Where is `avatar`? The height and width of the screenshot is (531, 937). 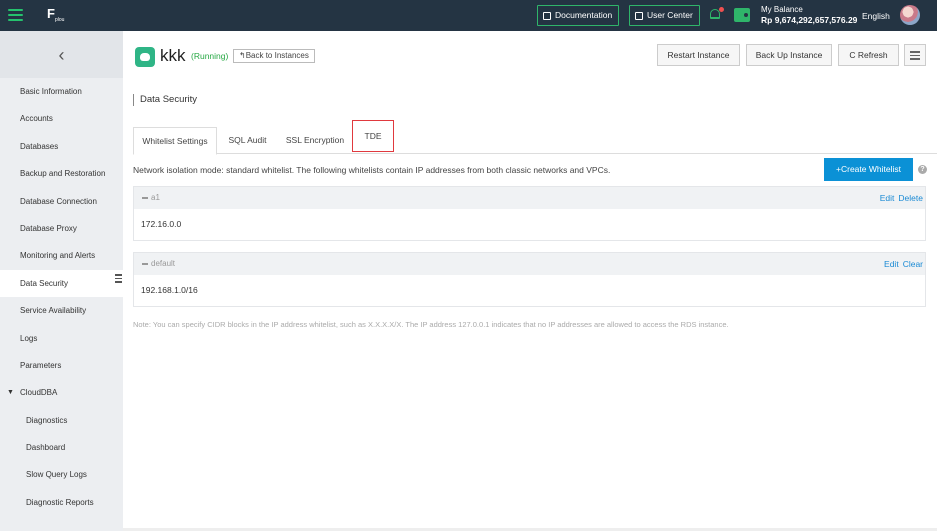
avatar is located at coordinates (910, 15).